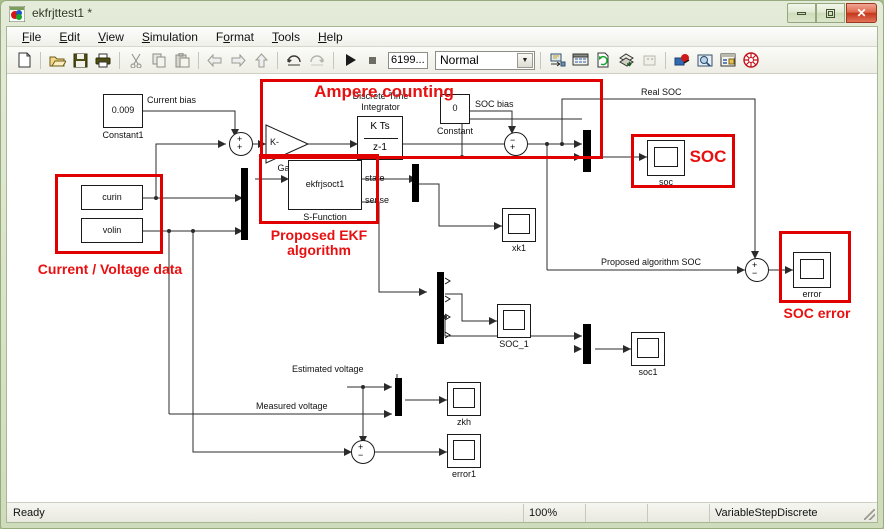 This screenshot has width=884, height=529. What do you see at coordinates (103, 60) in the screenshot?
I see `print-icon` at bounding box center [103, 60].